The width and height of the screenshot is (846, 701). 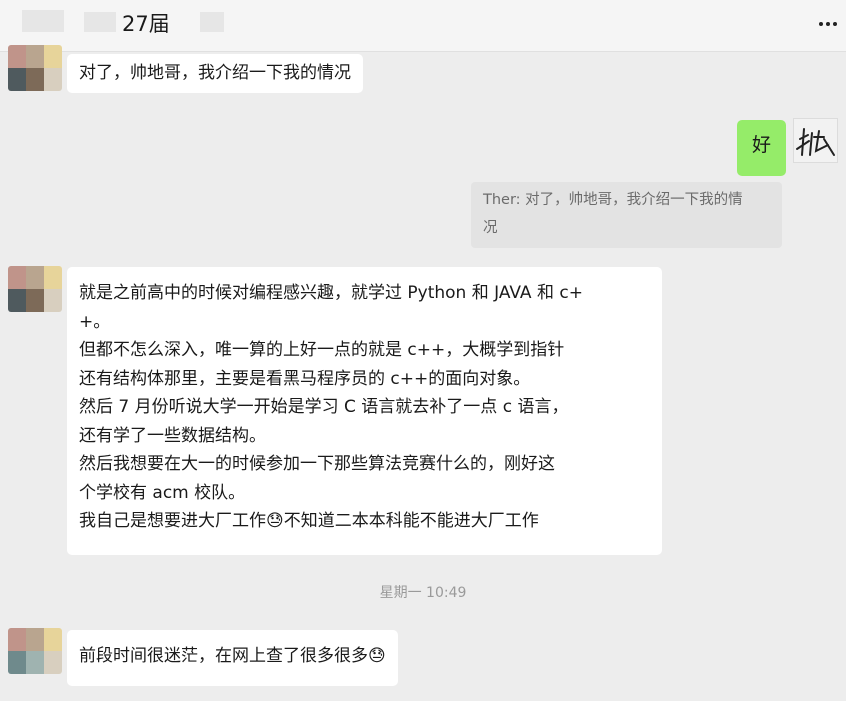 What do you see at coordinates (762, 148) in the screenshot?
I see `message-bubble-self: 好` at bounding box center [762, 148].